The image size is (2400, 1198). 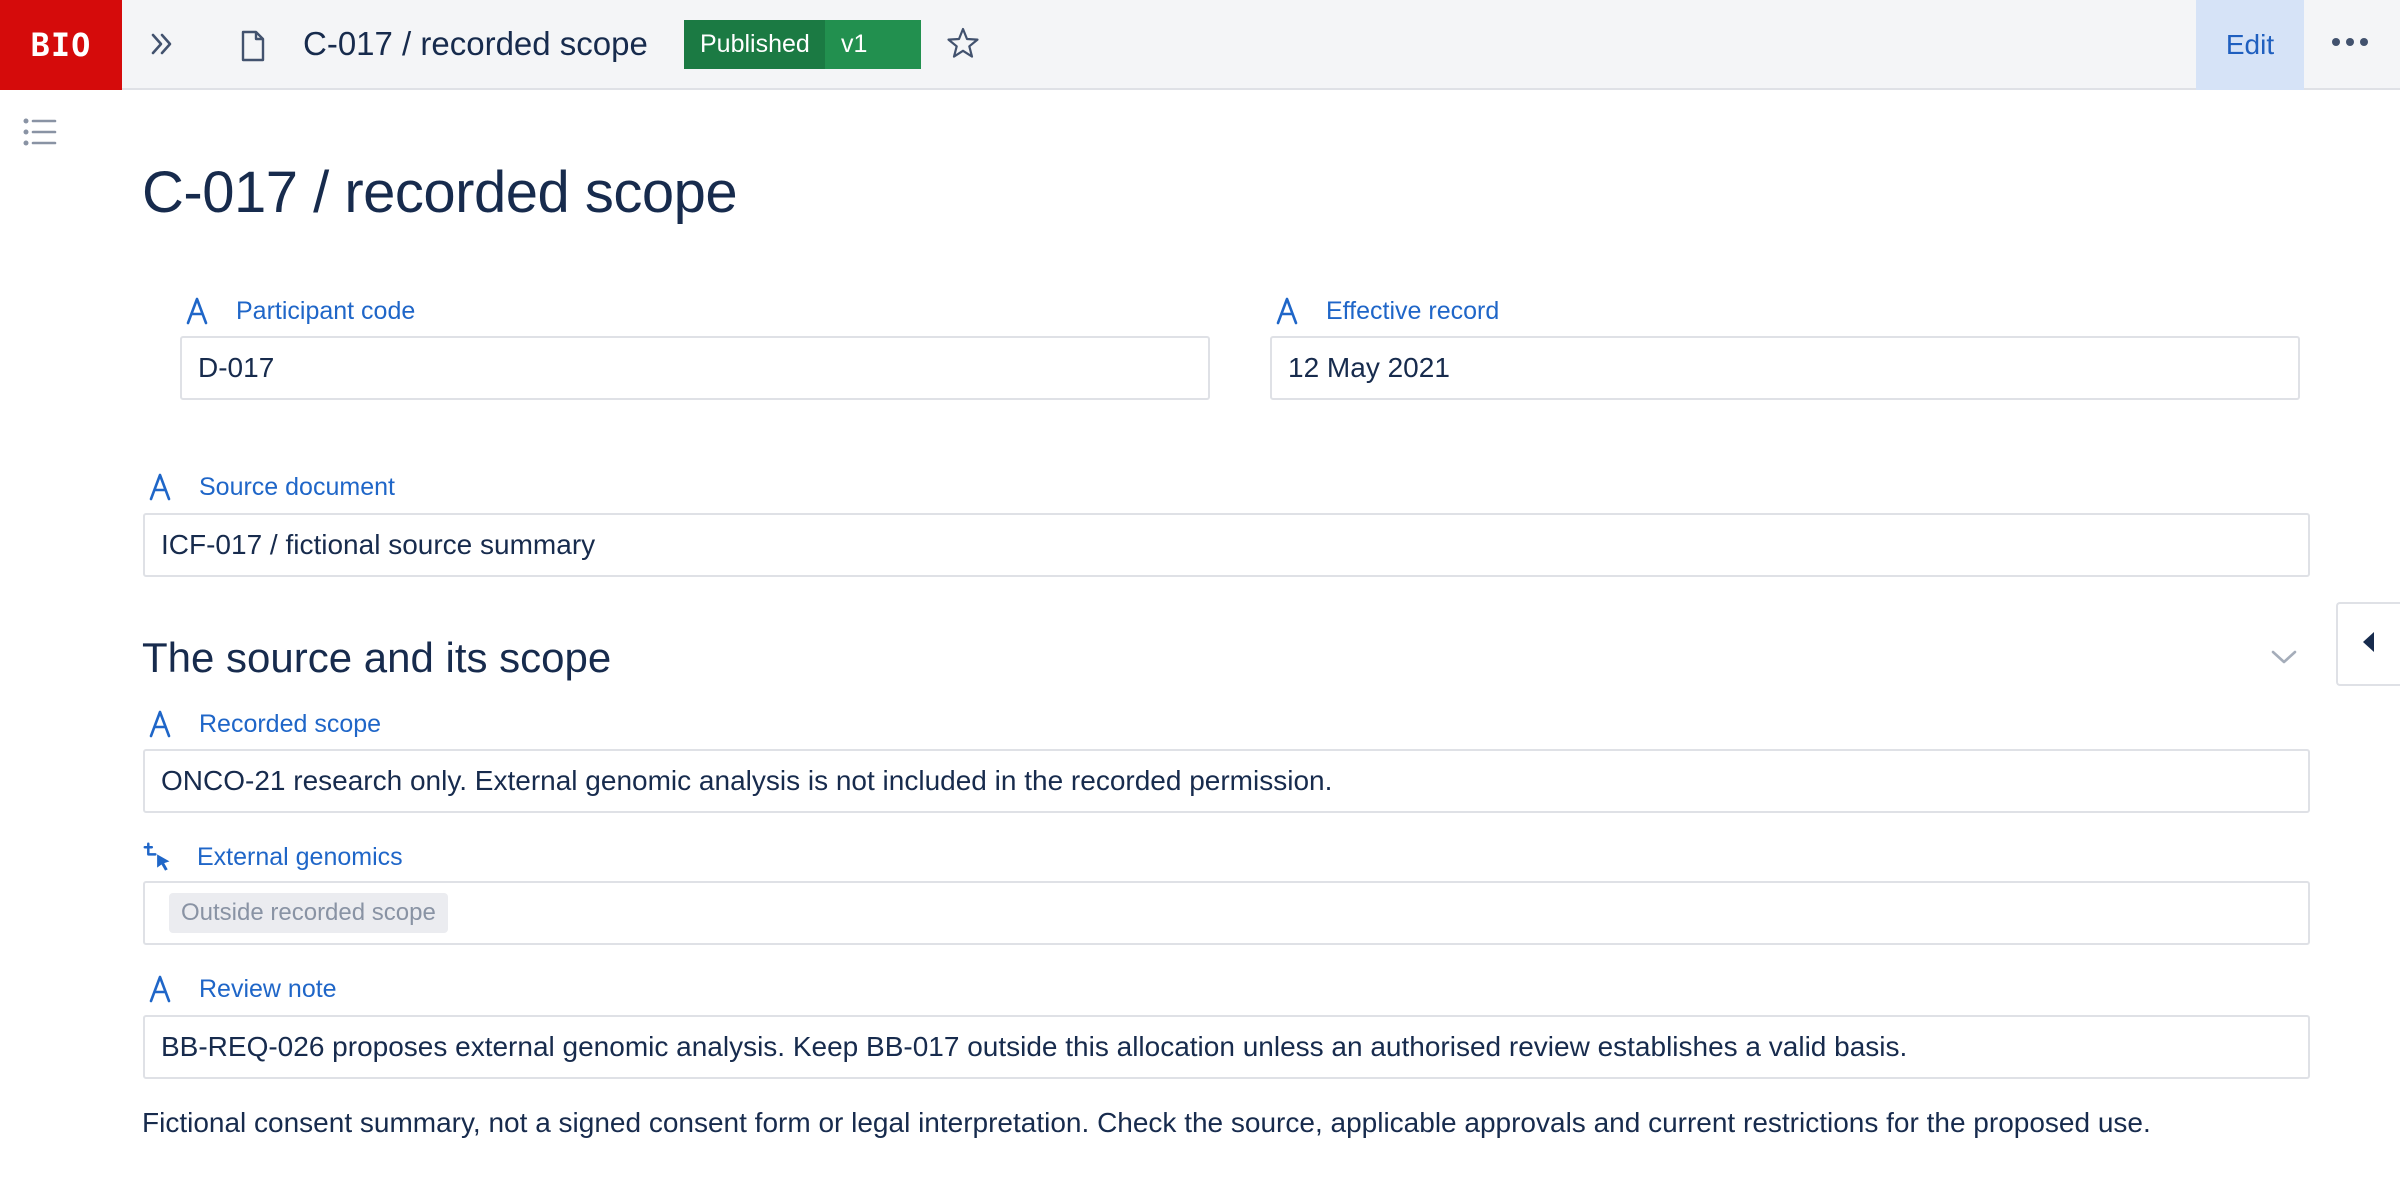 I want to click on star-button, so click(x=963, y=45).